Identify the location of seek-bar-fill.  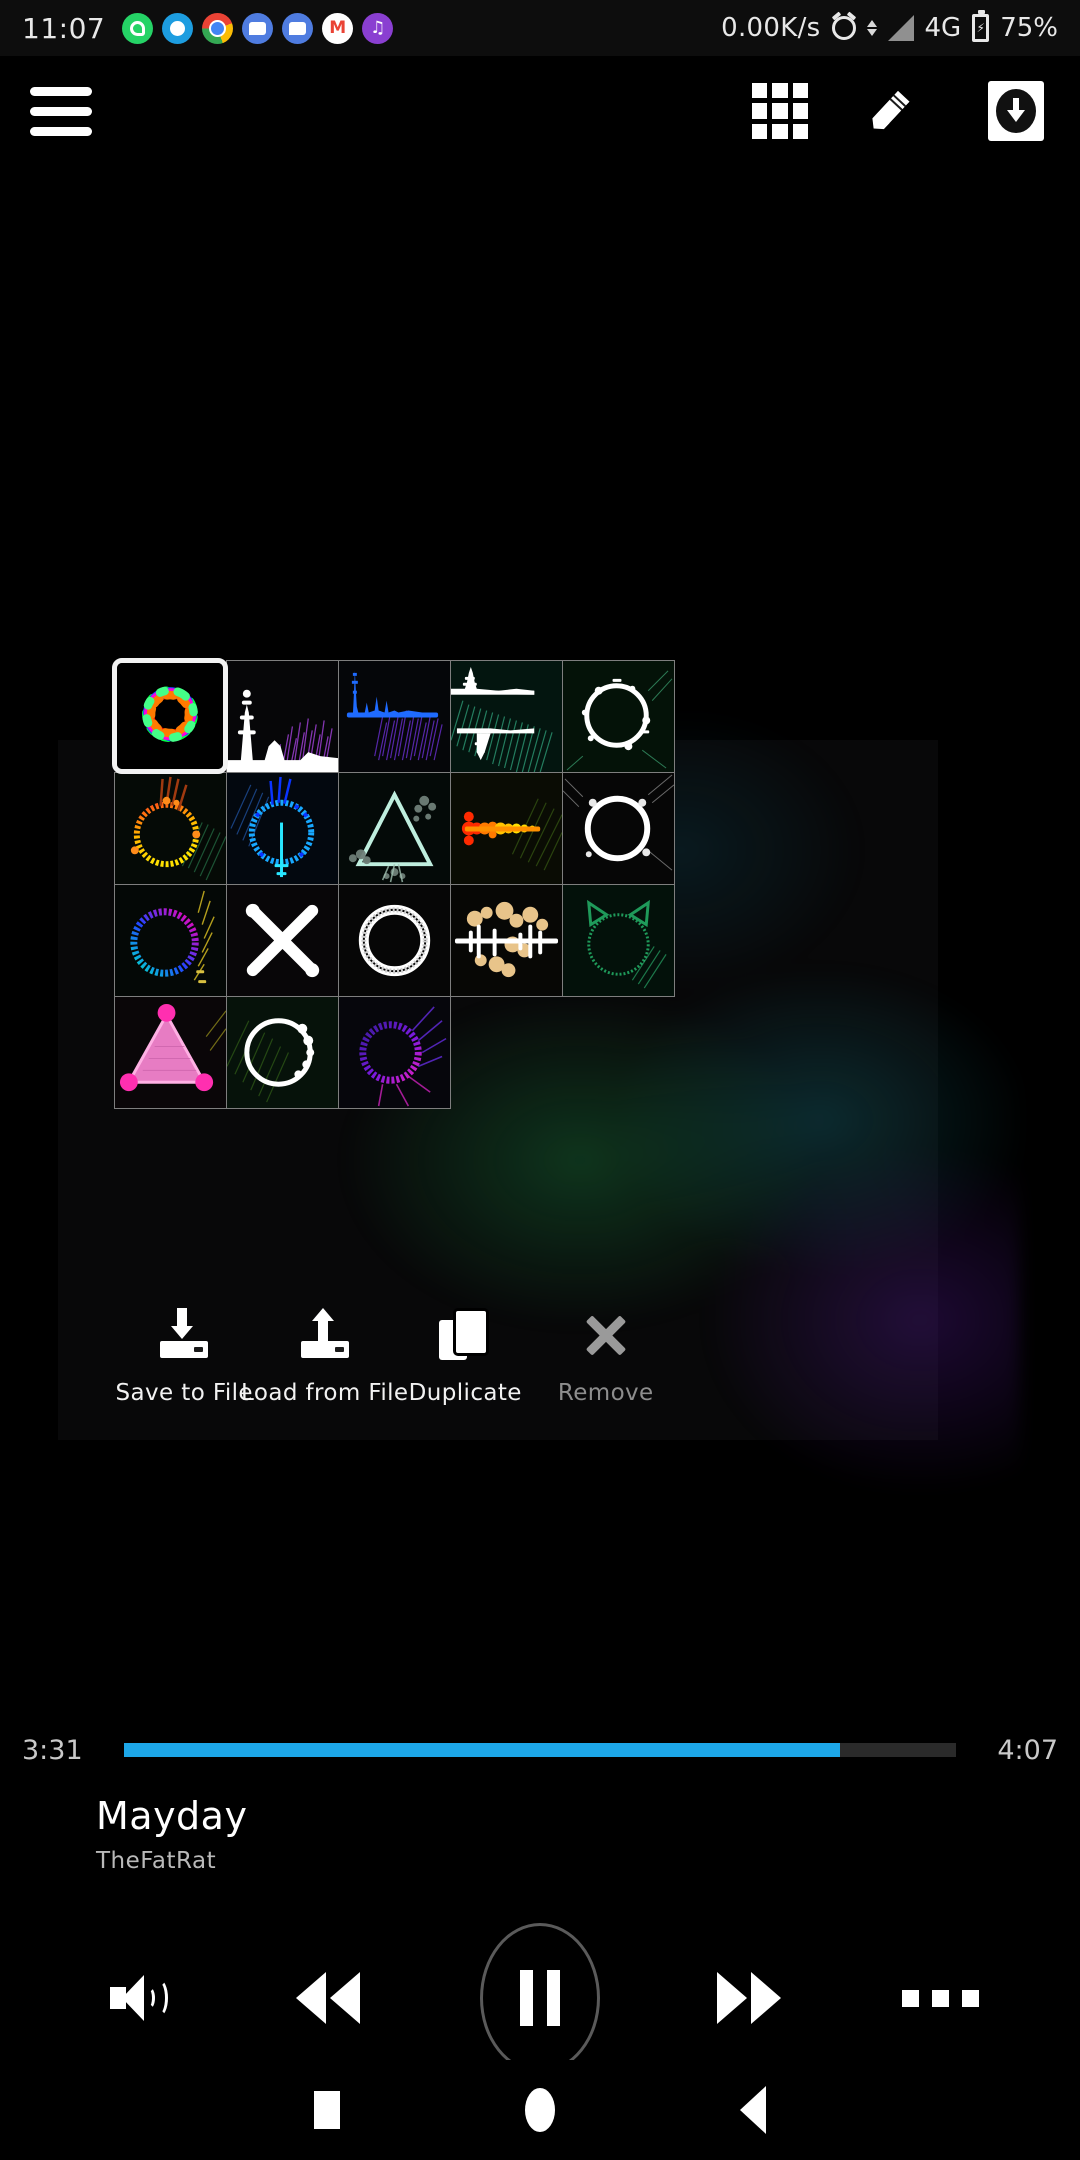
(482, 1750).